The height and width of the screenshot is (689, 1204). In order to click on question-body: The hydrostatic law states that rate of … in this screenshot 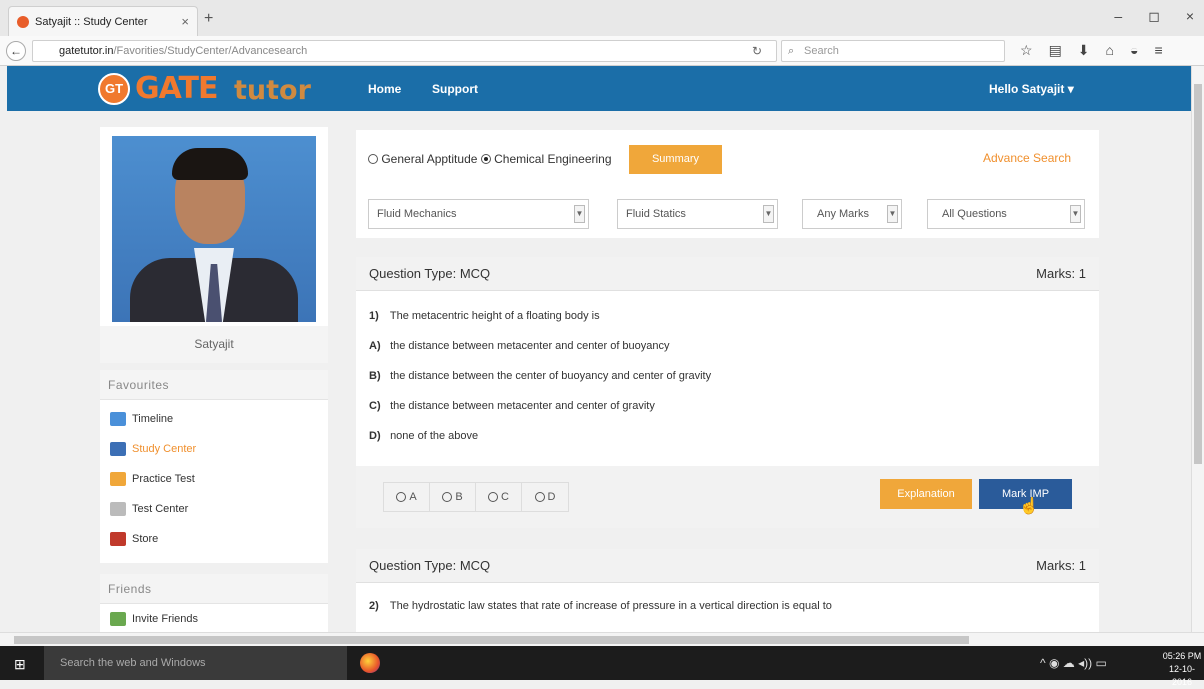, I will do `click(610, 606)`.